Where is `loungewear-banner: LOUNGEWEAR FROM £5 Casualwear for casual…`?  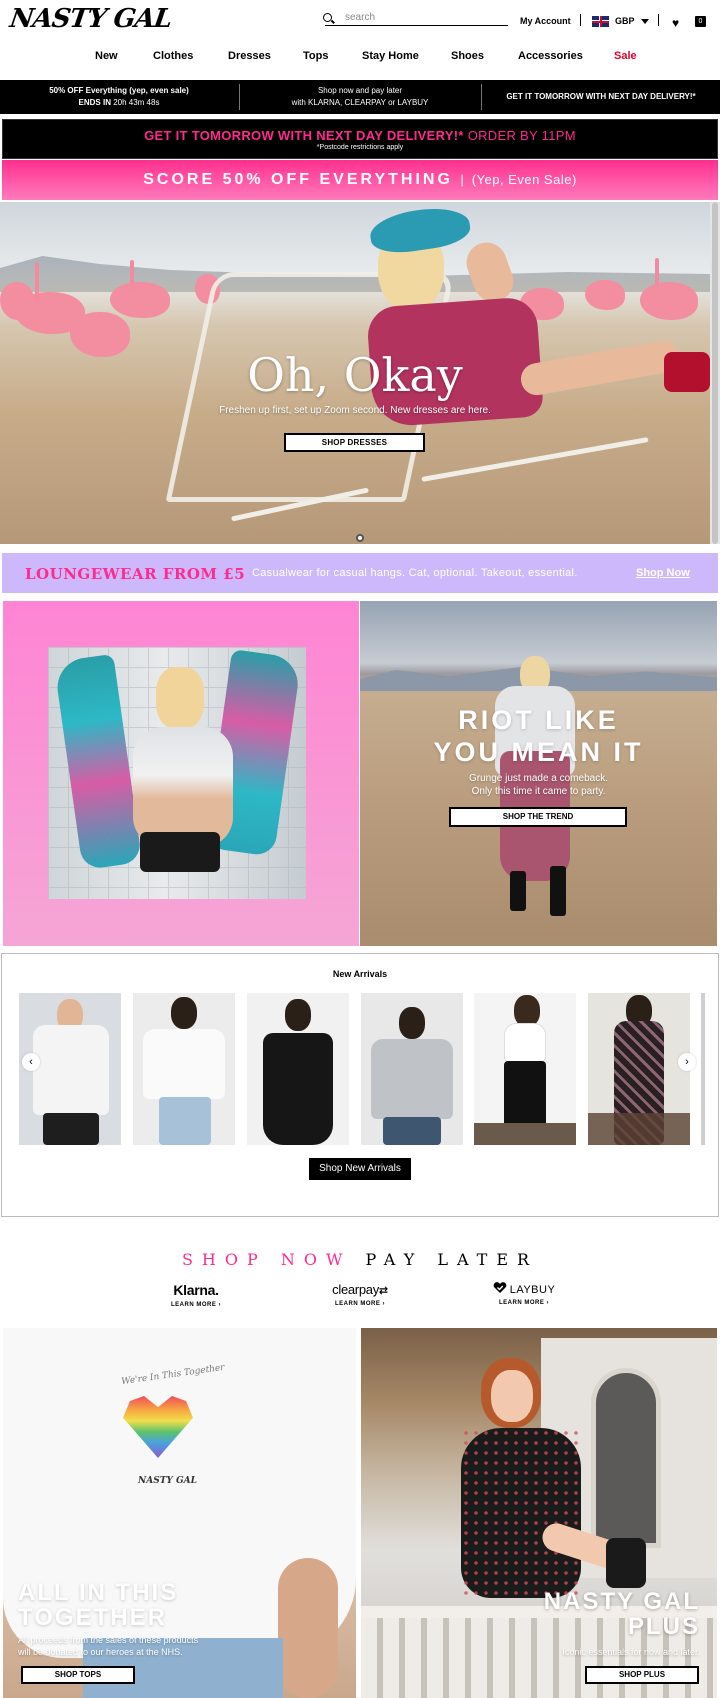 loungewear-banner: LOUNGEWEAR FROM £5 Casualwear for casual… is located at coordinates (360, 573).